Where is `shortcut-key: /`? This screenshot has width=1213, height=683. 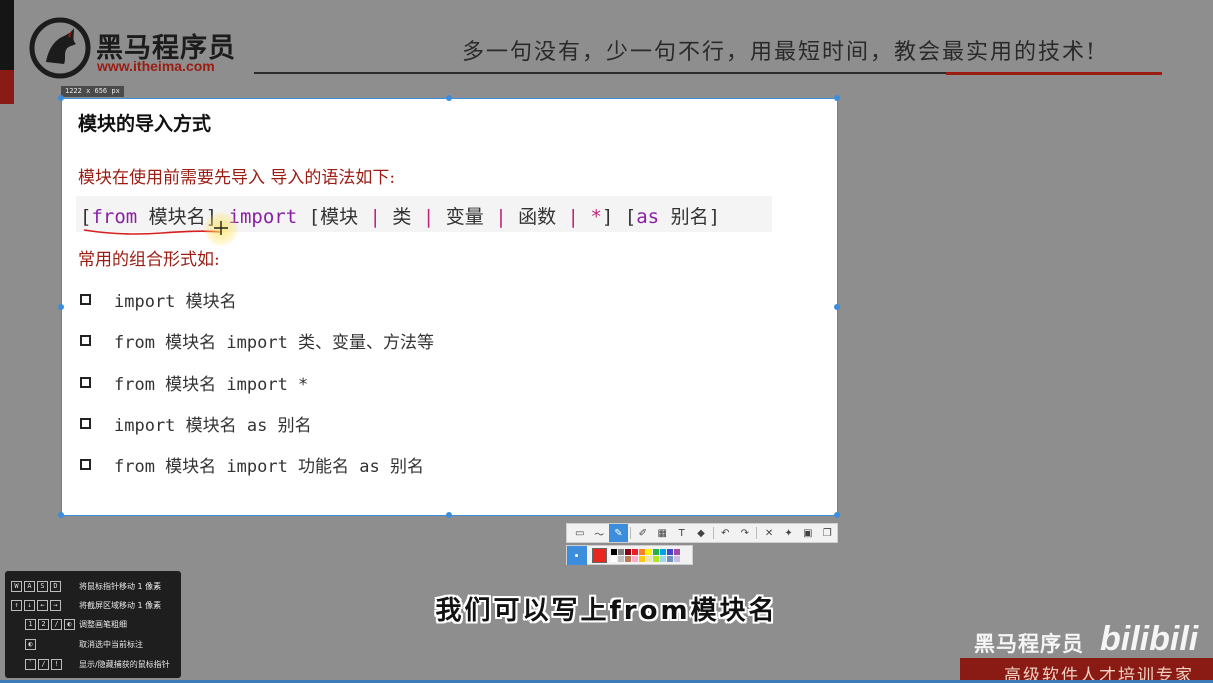
shortcut-key: / is located at coordinates (43, 664).